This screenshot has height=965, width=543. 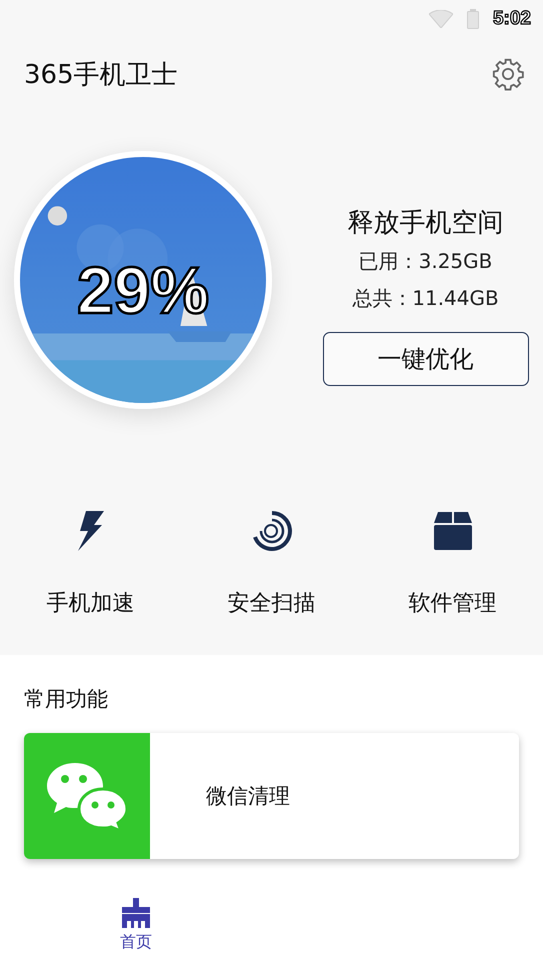 What do you see at coordinates (440, 19) in the screenshot?
I see `wifi-icon` at bounding box center [440, 19].